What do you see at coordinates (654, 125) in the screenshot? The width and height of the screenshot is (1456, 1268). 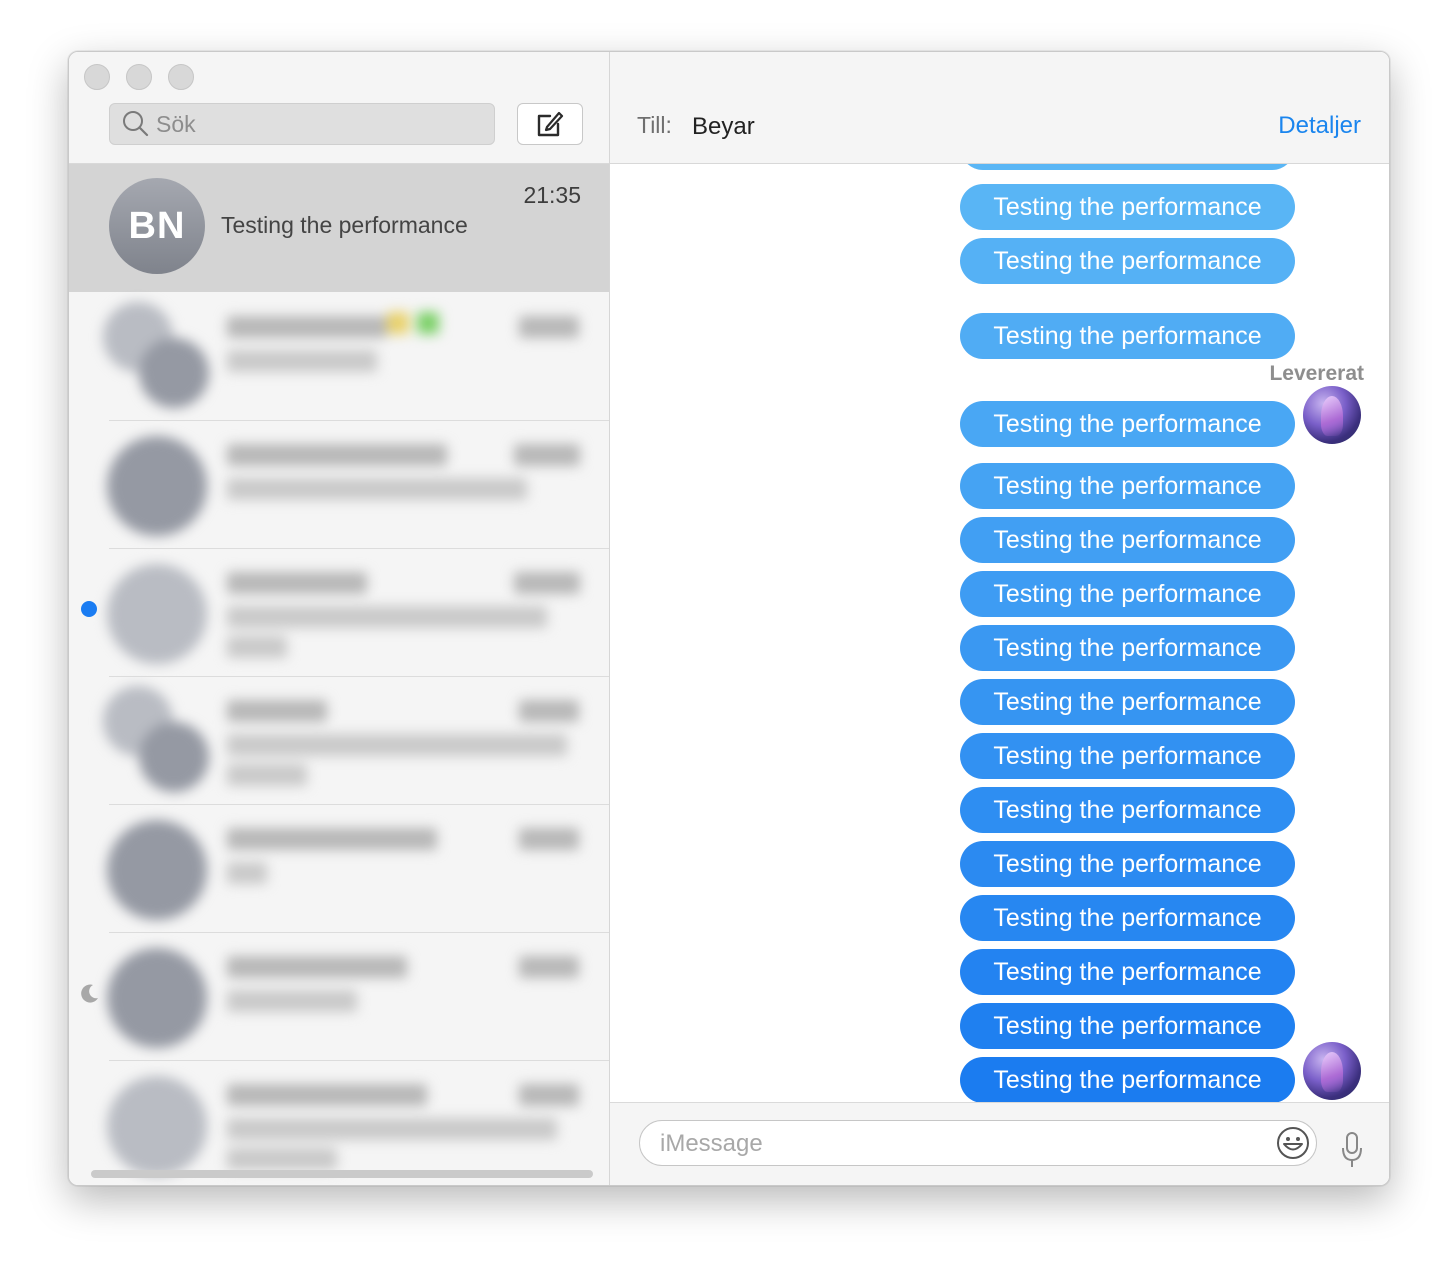 I see `to-label: Till:` at bounding box center [654, 125].